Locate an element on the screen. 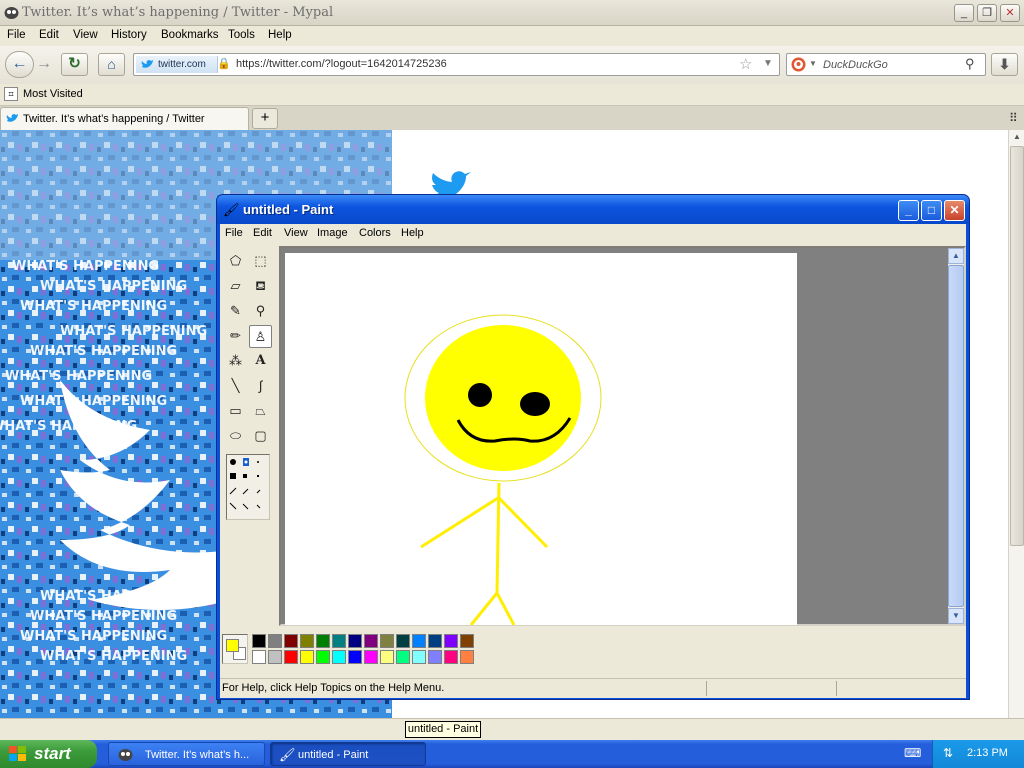 This screenshot has width=1024, height=768. url-dropdown-icon: ▼ is located at coordinates (768, 63).